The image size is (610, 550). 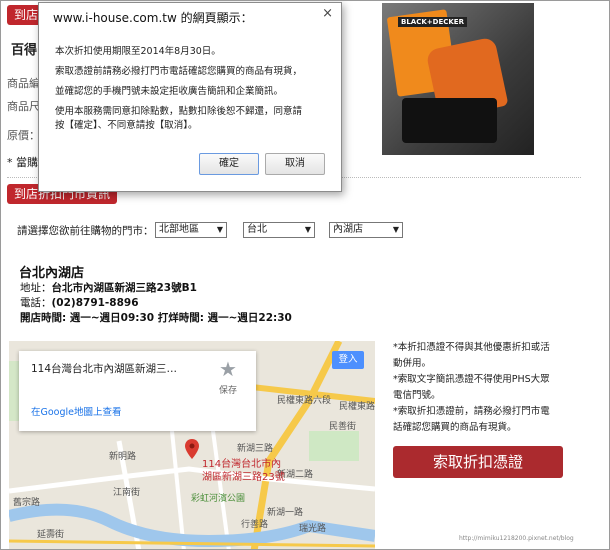 I want to click on map-pin-label-line: 湖區新湖三路23號, so click(x=243, y=477).